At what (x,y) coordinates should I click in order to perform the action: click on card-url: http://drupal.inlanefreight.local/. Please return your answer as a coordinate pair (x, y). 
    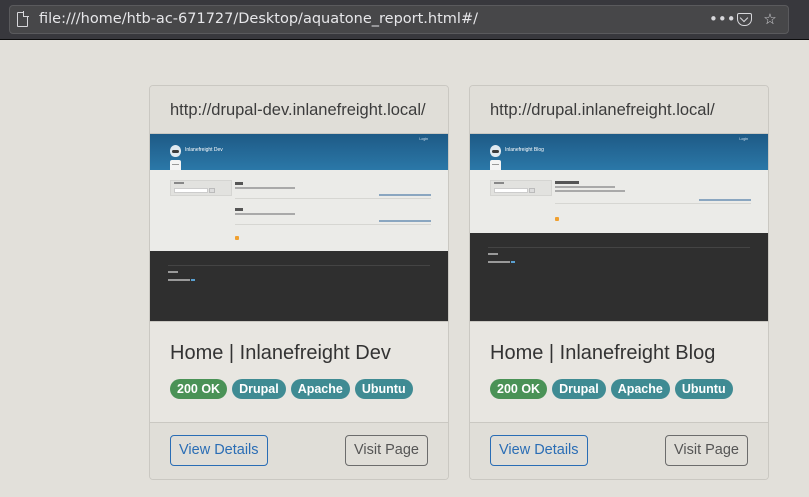
    Looking at the image, I should click on (619, 110).